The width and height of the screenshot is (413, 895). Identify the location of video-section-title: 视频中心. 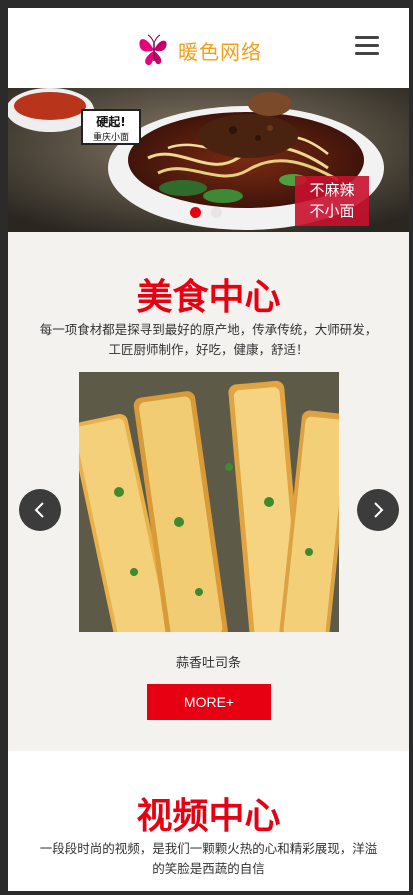
(208, 816).